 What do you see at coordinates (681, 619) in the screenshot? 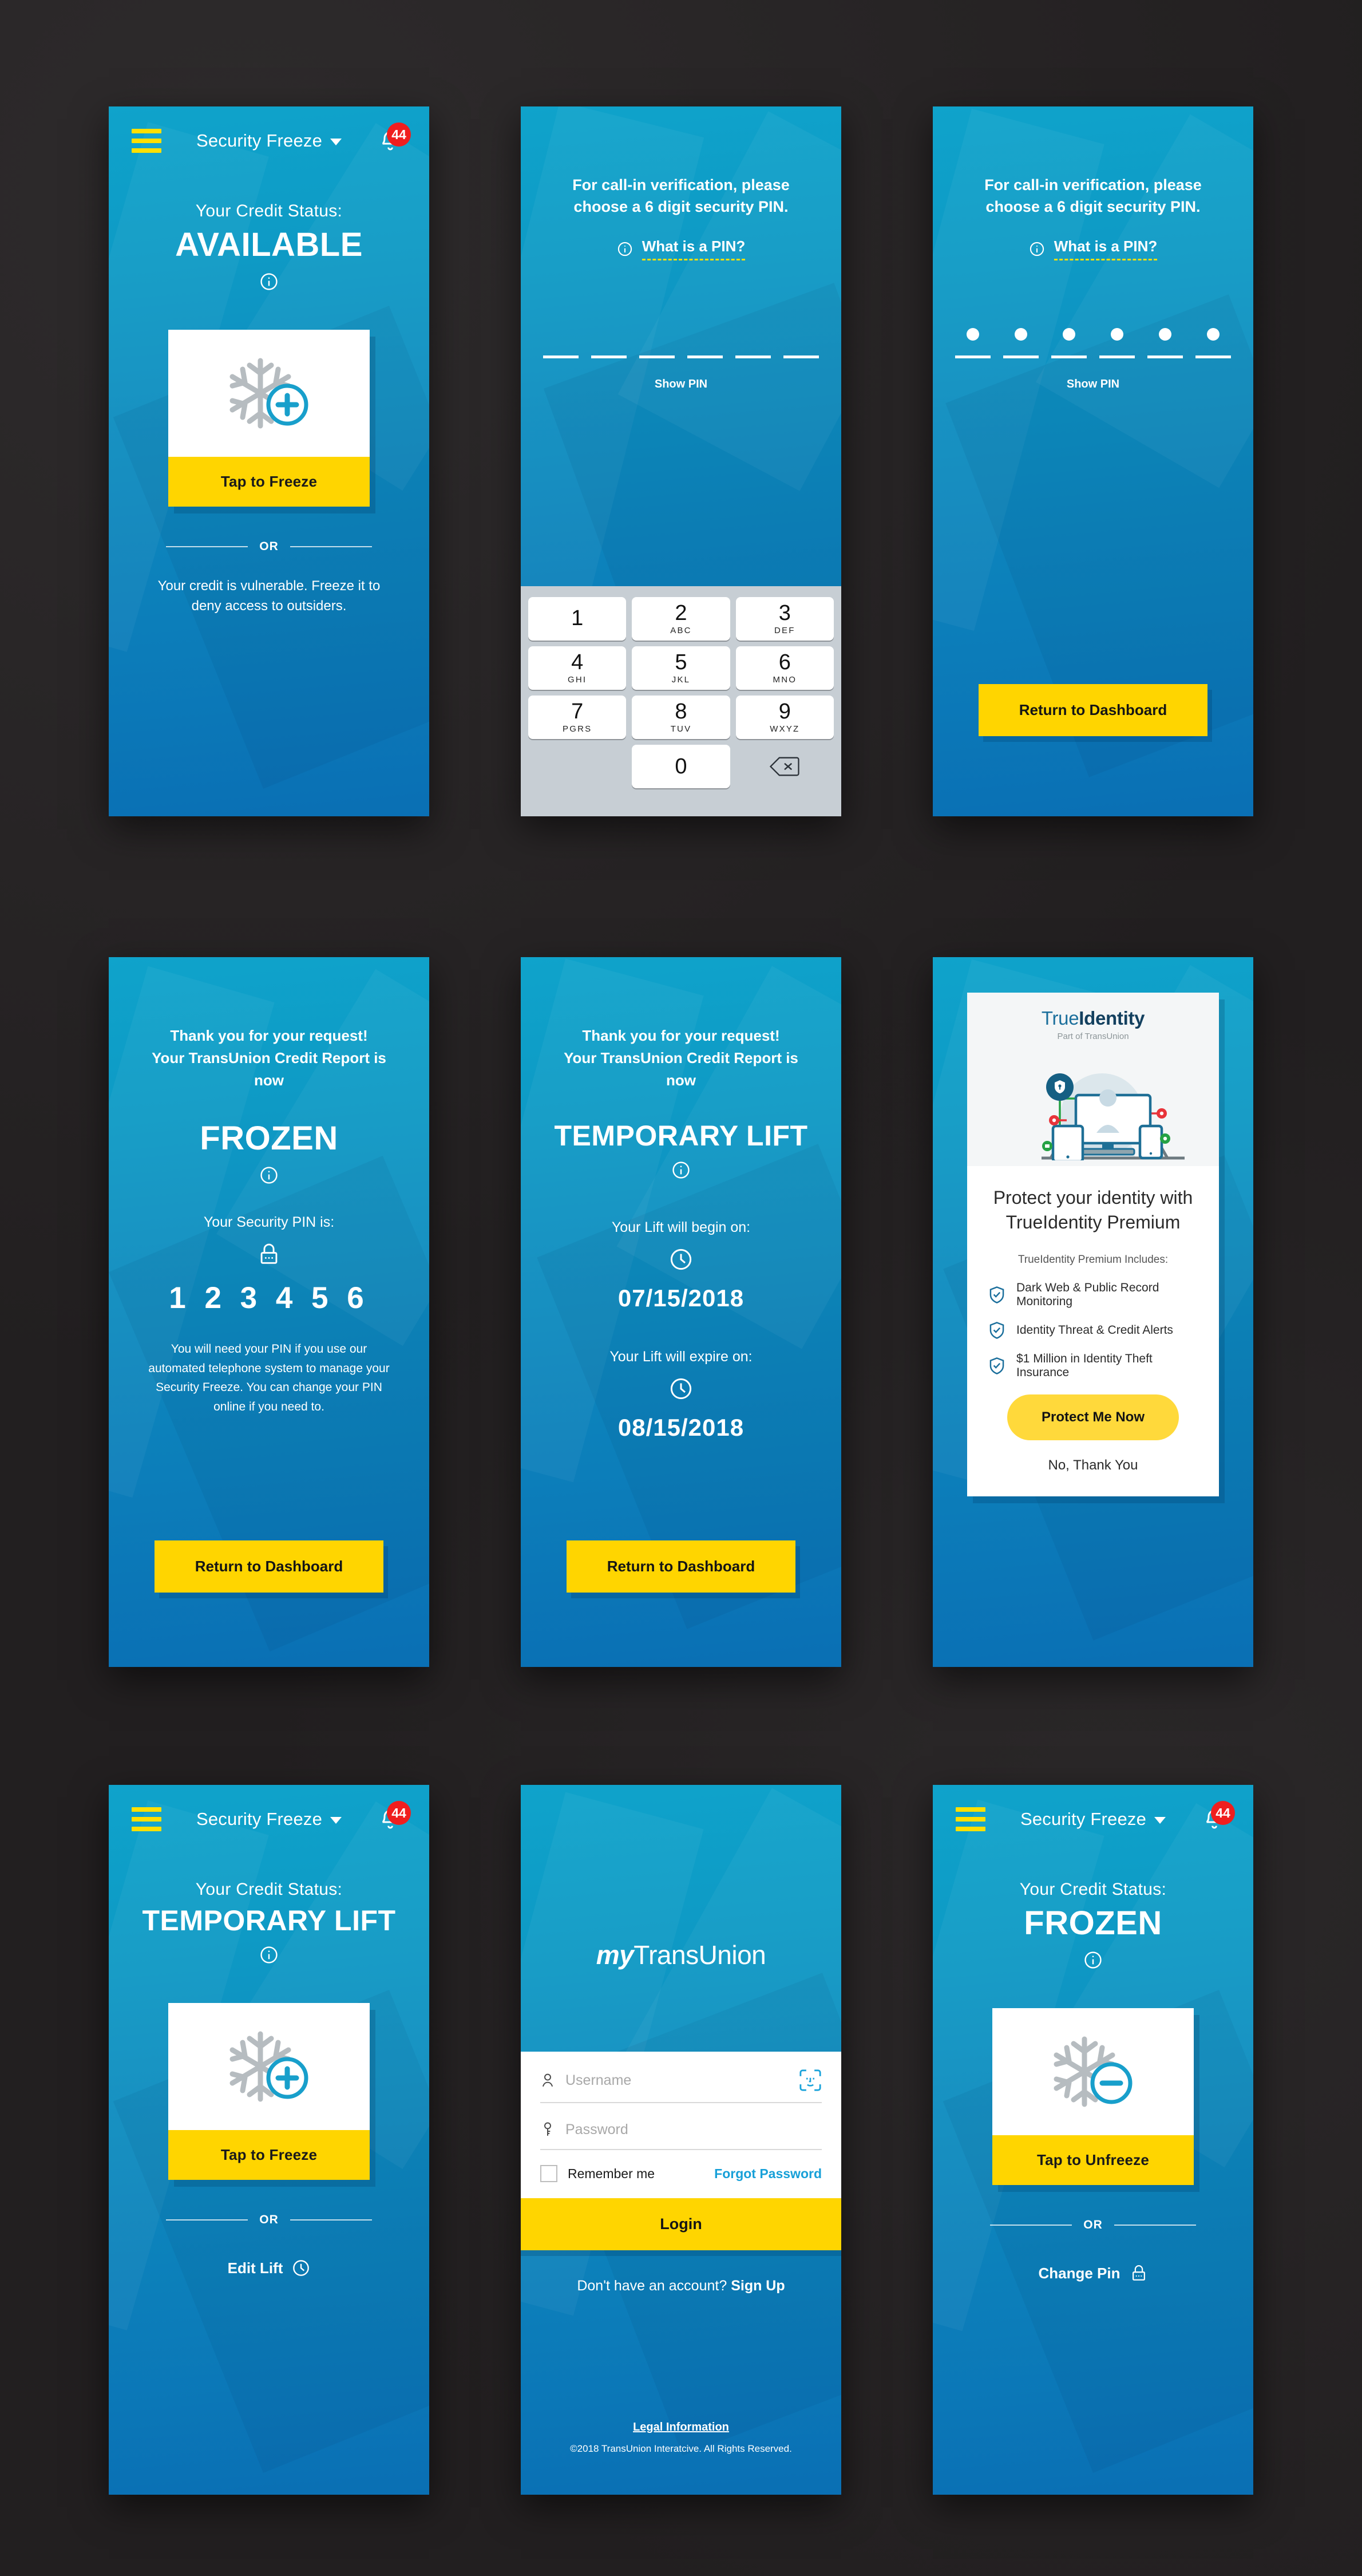
I see `key-2: 2 ABC` at bounding box center [681, 619].